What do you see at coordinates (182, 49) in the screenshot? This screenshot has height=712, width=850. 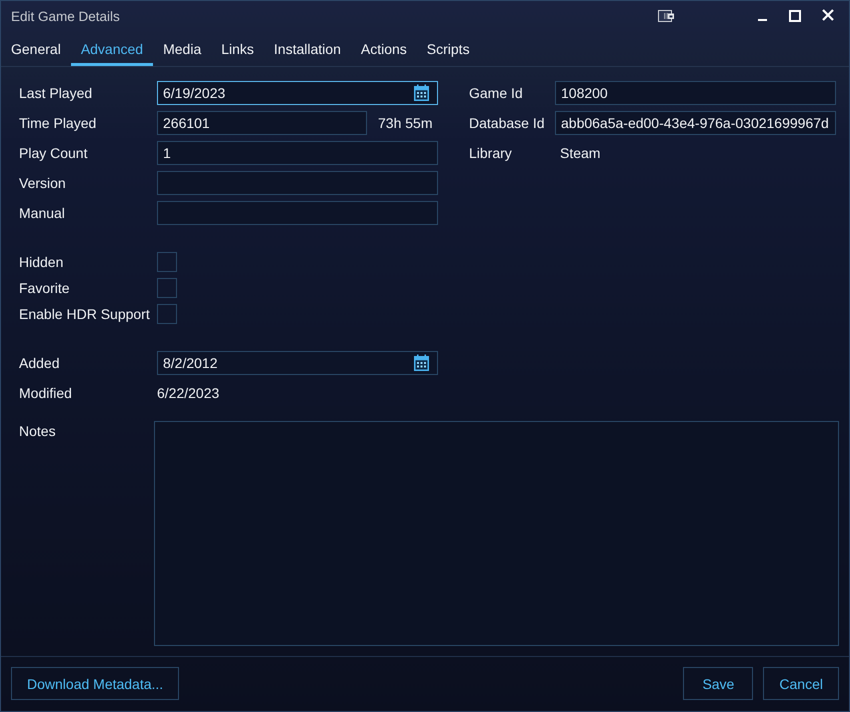 I see `tab: Media` at bounding box center [182, 49].